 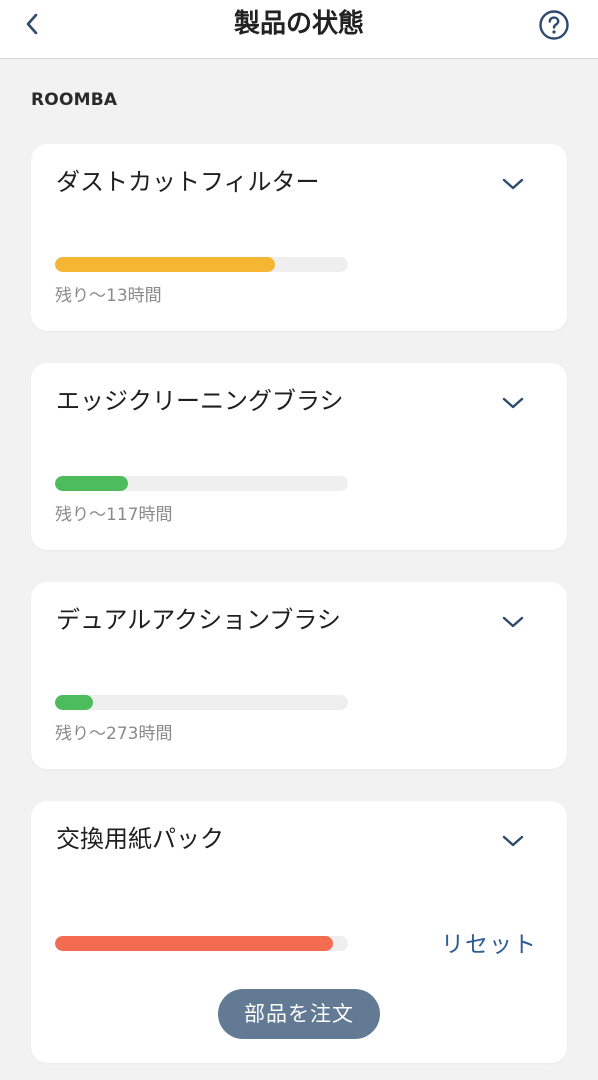 What do you see at coordinates (74, 100) in the screenshot?
I see `section-label: ROOMBA` at bounding box center [74, 100].